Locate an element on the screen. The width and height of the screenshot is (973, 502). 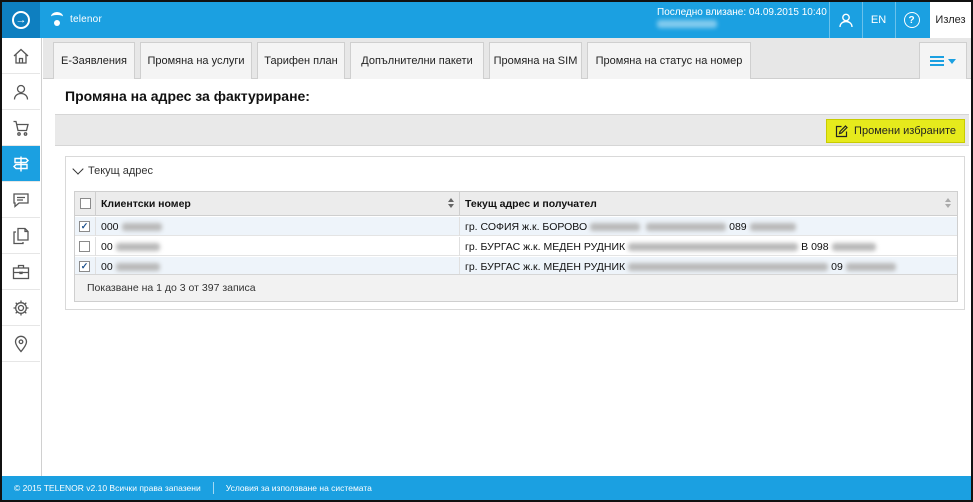
edit-selected-label: Промени избраните is located at coordinates (905, 131).